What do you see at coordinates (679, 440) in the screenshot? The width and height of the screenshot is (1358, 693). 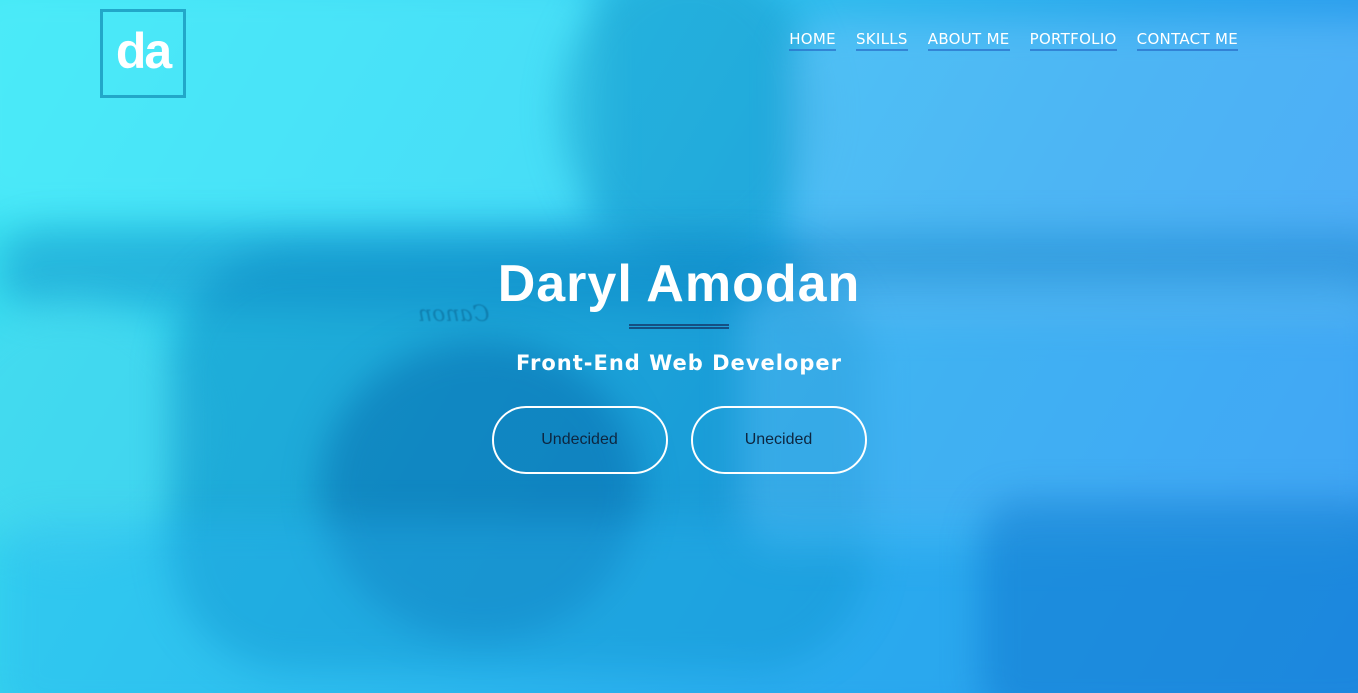 I see `hero-buttons: Undecided Unecided` at bounding box center [679, 440].